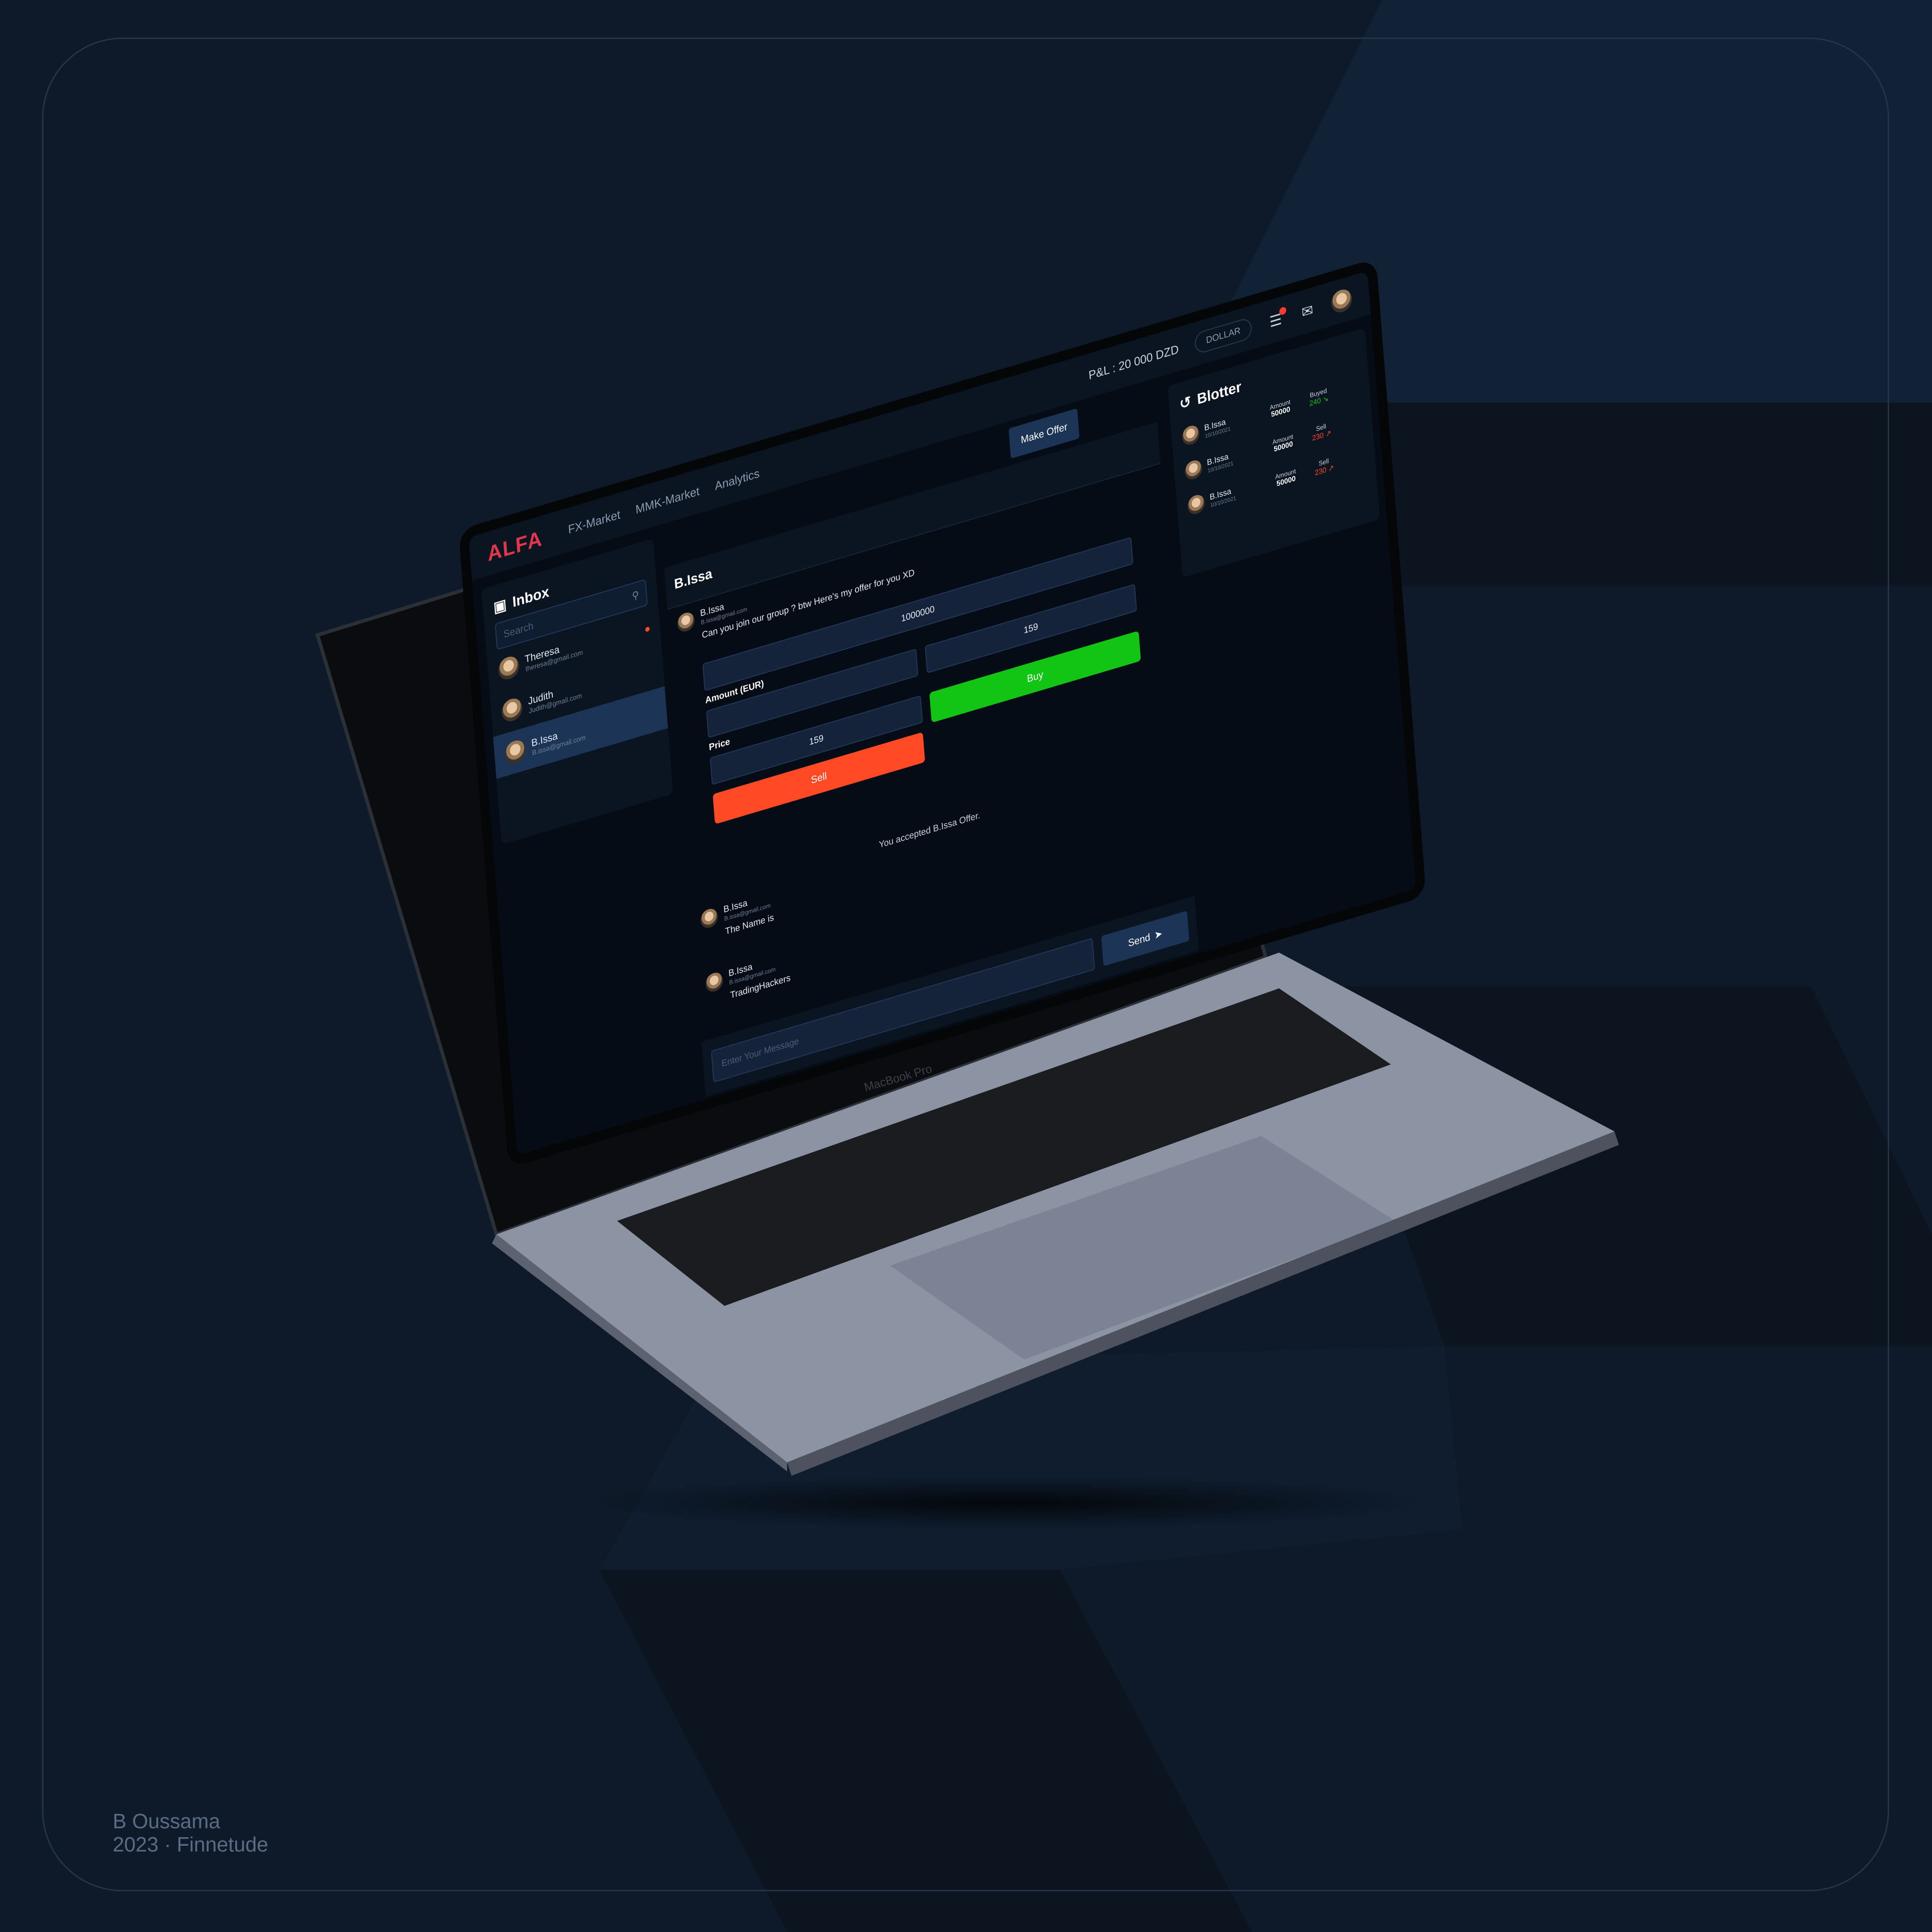  Describe the element at coordinates (499, 605) in the screenshot. I see `inbox-icon: ▣` at that location.